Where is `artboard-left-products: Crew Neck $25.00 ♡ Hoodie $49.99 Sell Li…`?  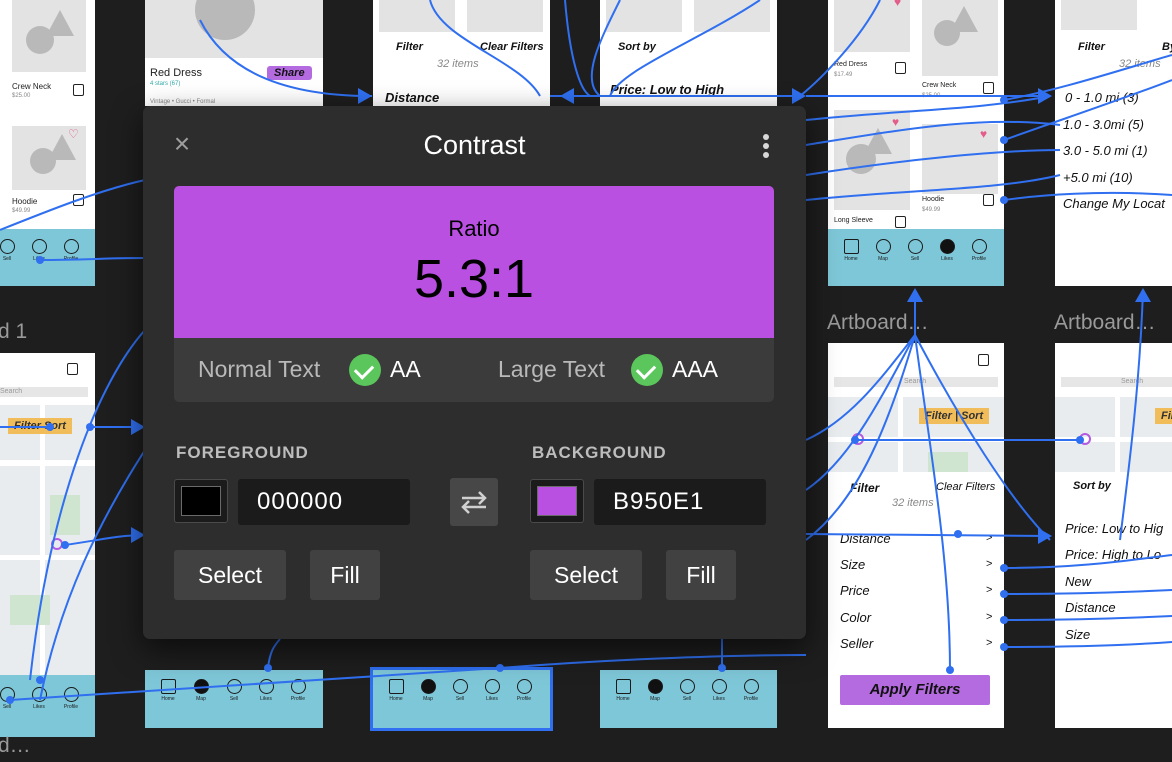 artboard-left-products: Crew Neck $25.00 ♡ Hoodie $49.99 Sell Li… is located at coordinates (47, 143).